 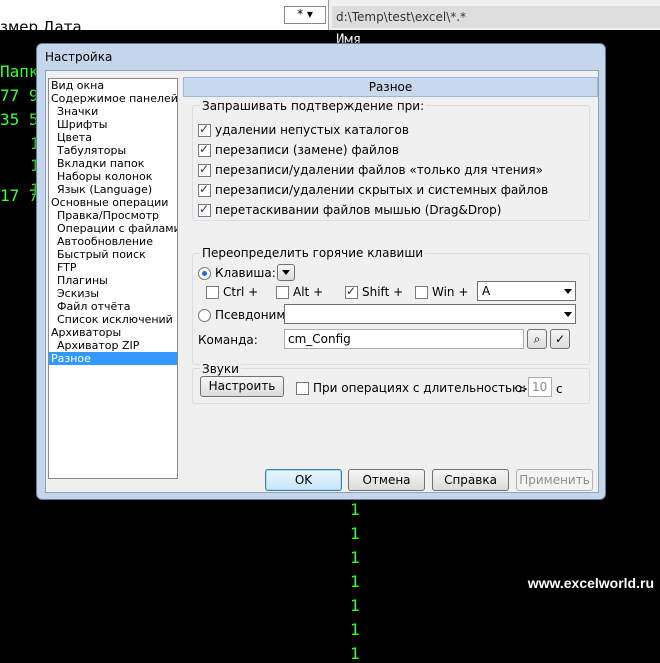 What do you see at coordinates (411, 388) in the screenshot?
I see `duration-checkbox: При операциях с длительностью:` at bounding box center [411, 388].